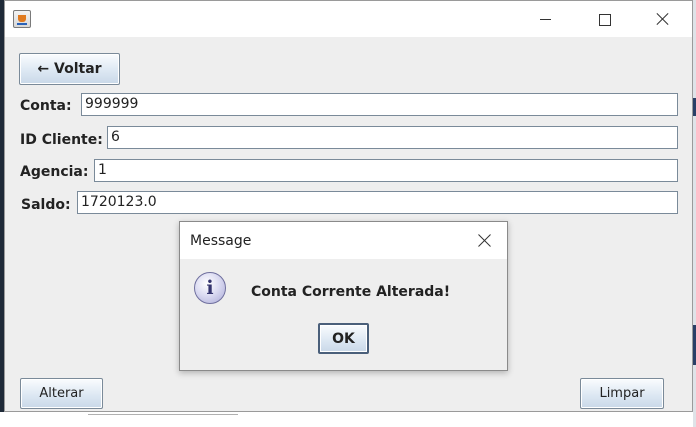 The height and width of the screenshot is (427, 696). What do you see at coordinates (348, 419) in the screenshot?
I see `background-app-strip` at bounding box center [348, 419].